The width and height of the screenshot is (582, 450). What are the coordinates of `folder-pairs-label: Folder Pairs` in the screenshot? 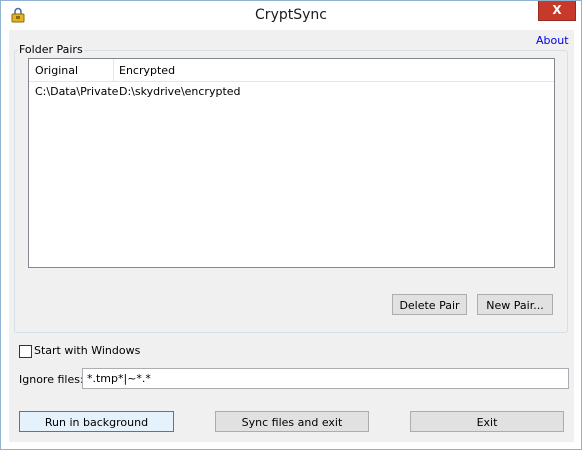 It's located at (51, 49).